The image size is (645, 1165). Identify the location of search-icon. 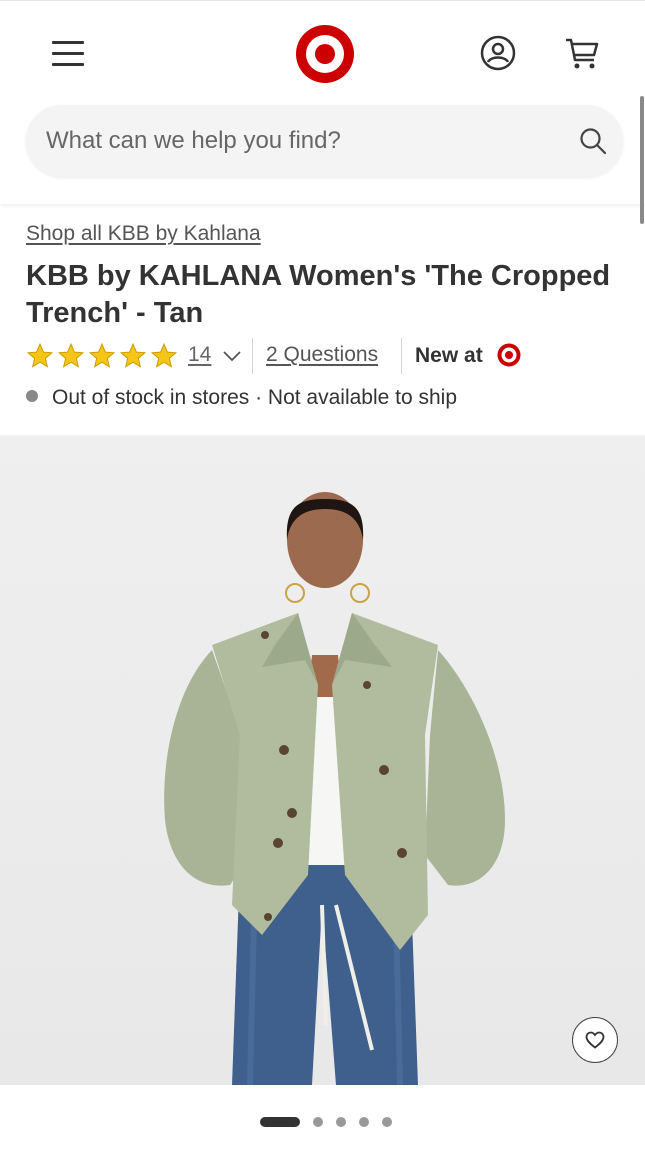
(593, 141).